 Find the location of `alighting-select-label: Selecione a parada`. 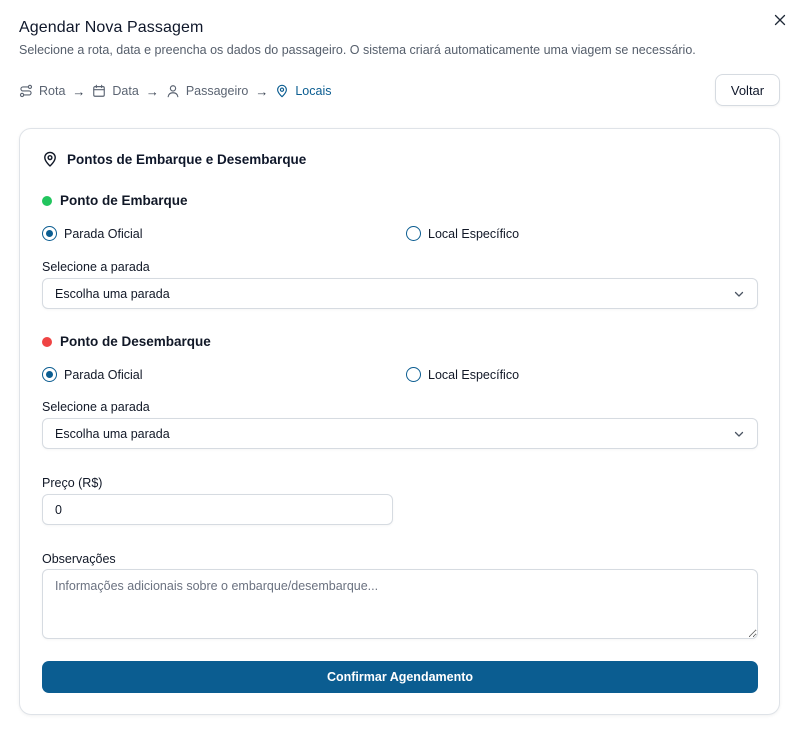

alighting-select-label: Selecione a parada is located at coordinates (96, 407).